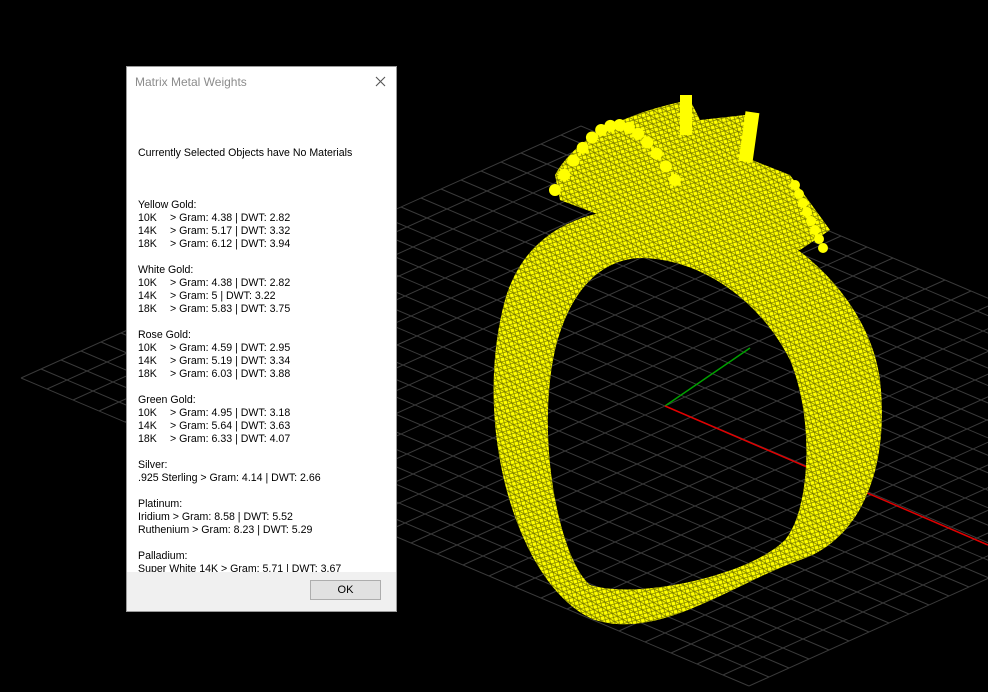 The image size is (988, 692). Describe the element at coordinates (345, 590) in the screenshot. I see `ok-button: OK` at that location.